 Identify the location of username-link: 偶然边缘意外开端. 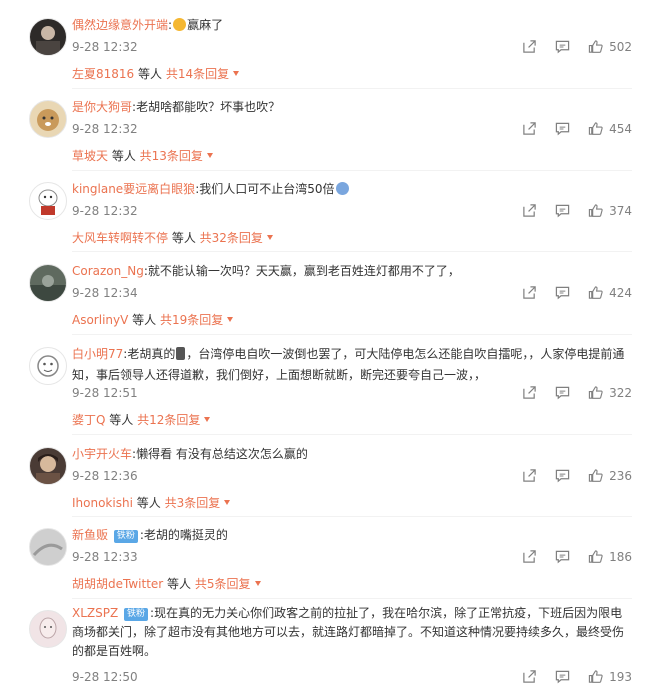
(120, 25).